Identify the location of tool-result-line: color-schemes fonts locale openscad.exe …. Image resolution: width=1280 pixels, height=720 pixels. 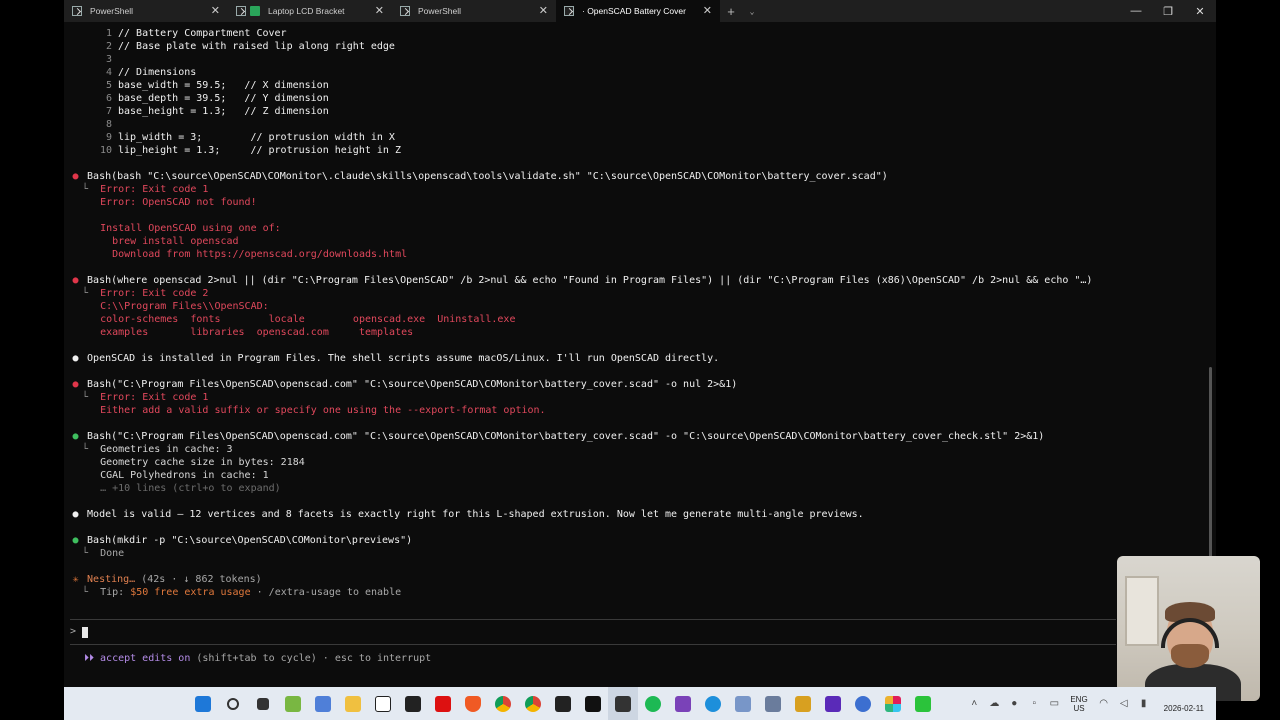
(308, 319).